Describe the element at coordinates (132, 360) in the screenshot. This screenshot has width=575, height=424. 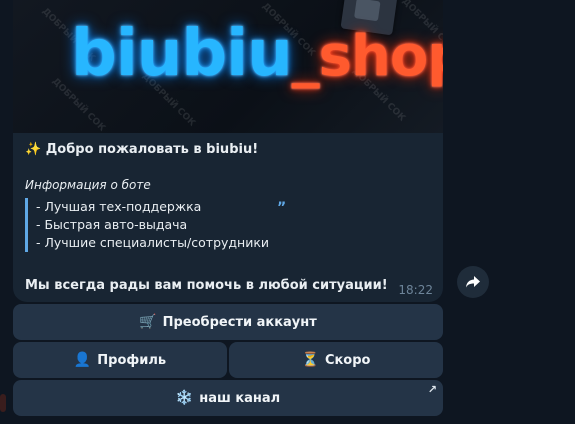
I see `profile-label: Профиль` at that location.